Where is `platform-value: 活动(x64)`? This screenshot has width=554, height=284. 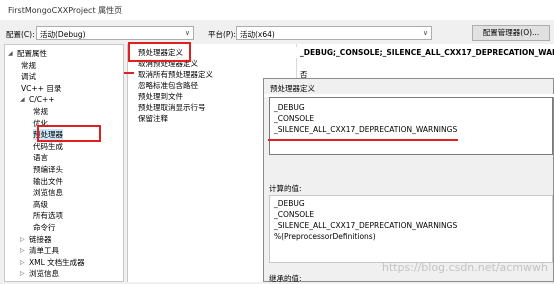 platform-value: 活动(x64) is located at coordinates (257, 34).